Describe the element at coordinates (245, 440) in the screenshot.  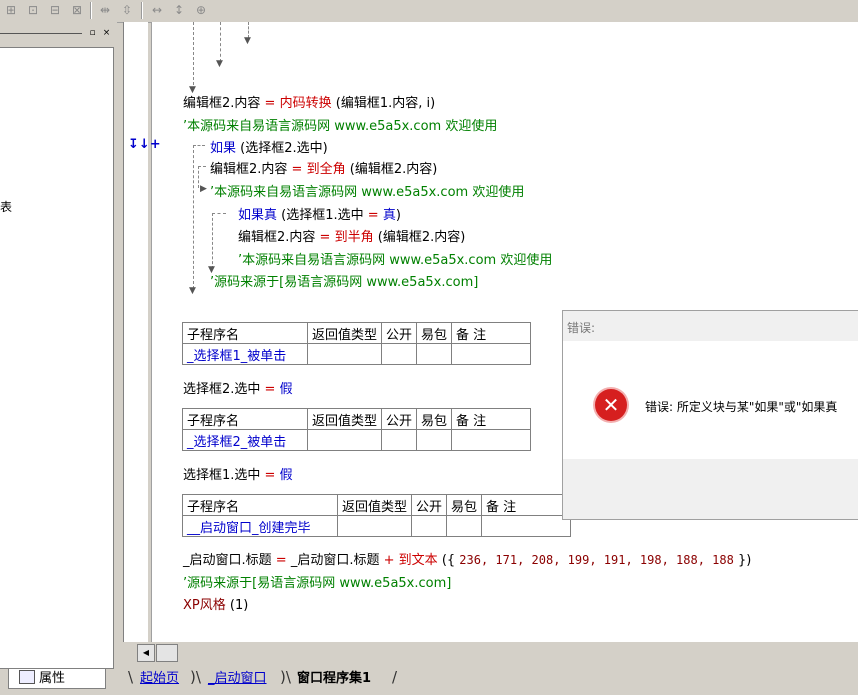
I see `subroutine-name-cell: _选择框2_被单击` at that location.